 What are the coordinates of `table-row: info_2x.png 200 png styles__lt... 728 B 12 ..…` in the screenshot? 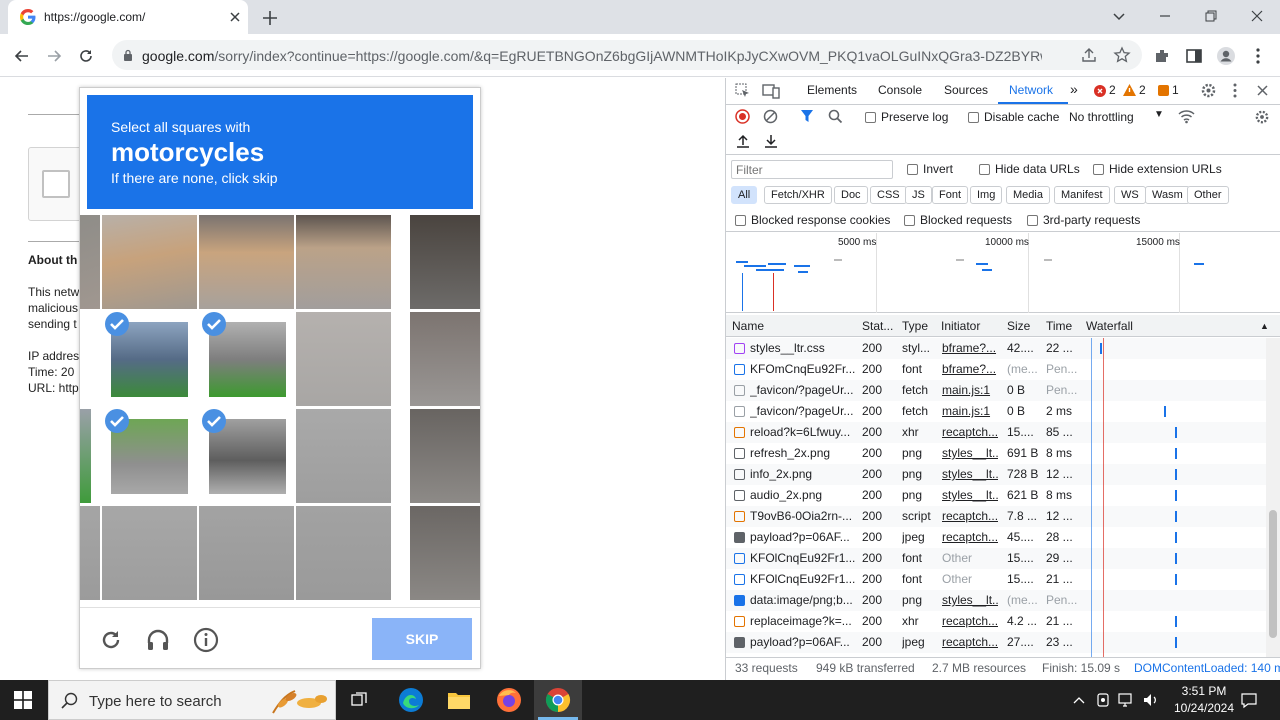 It's located at (996, 474).